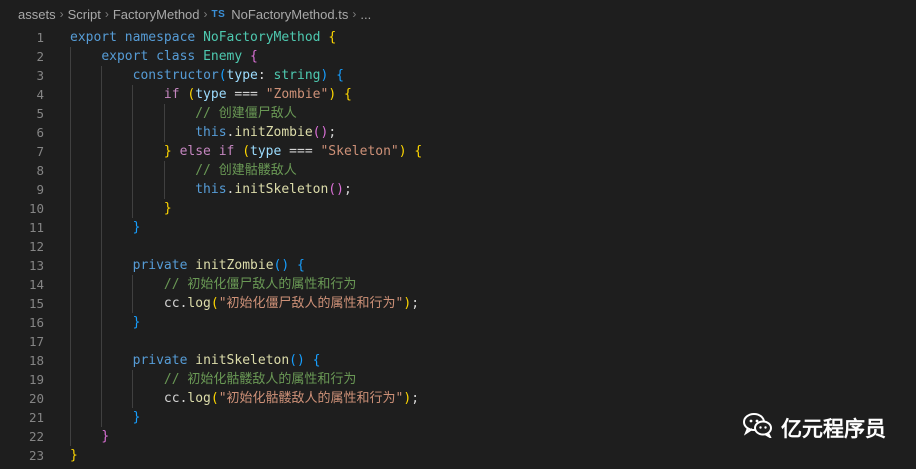  What do you see at coordinates (289, 14) in the screenshot?
I see `breadcrumb-item-file: NoFactoryMethod.ts` at bounding box center [289, 14].